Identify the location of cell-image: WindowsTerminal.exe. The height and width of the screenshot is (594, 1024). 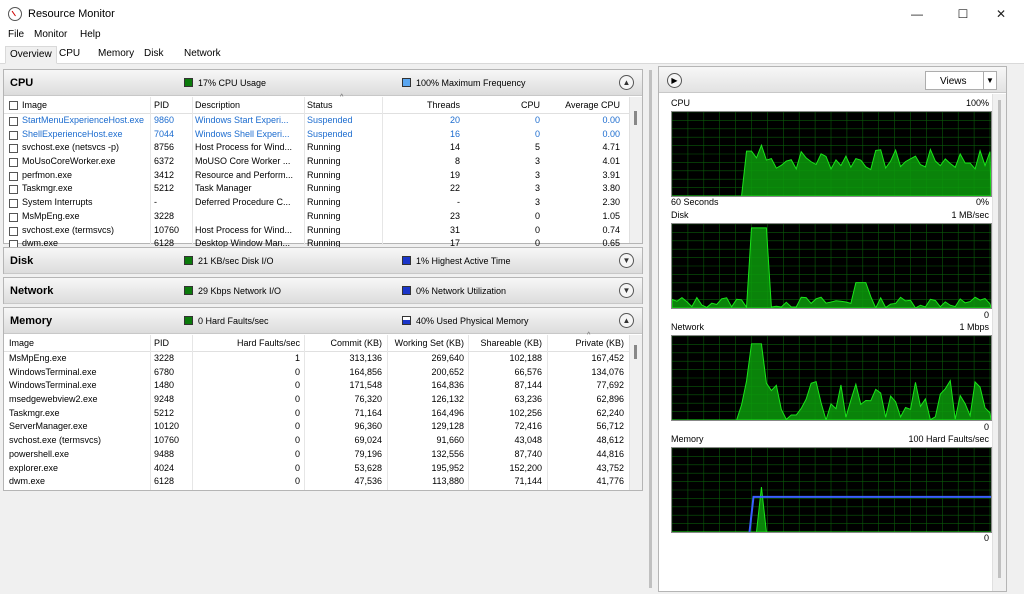
(53, 371).